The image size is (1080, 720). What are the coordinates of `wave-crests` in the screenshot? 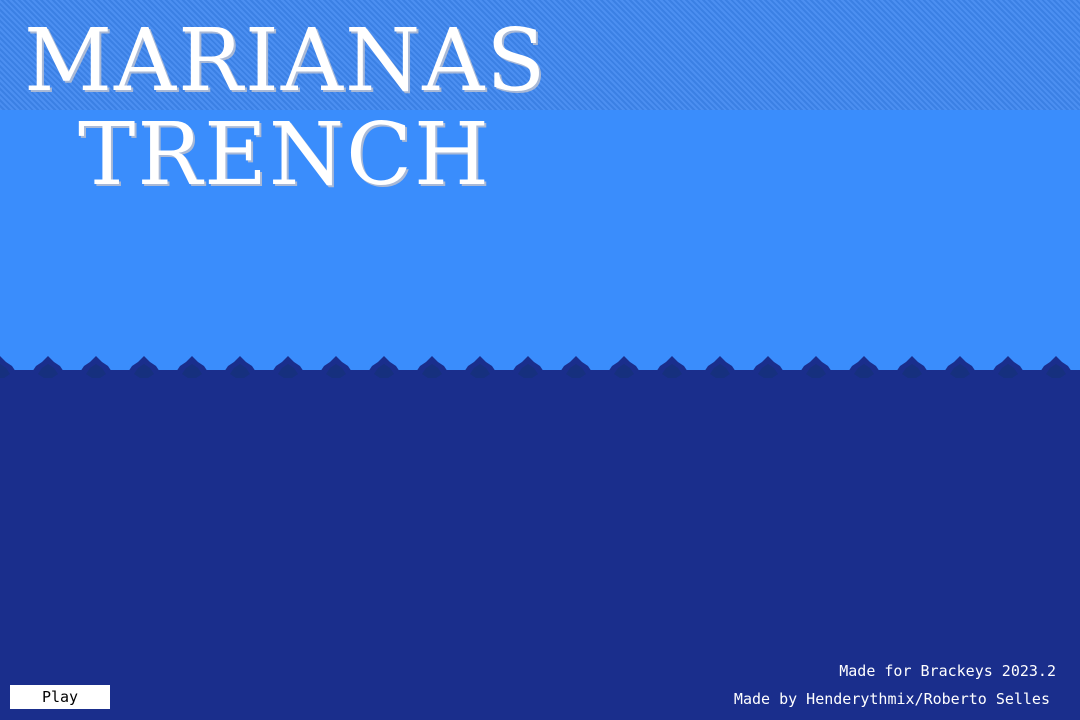 It's located at (540, 369).